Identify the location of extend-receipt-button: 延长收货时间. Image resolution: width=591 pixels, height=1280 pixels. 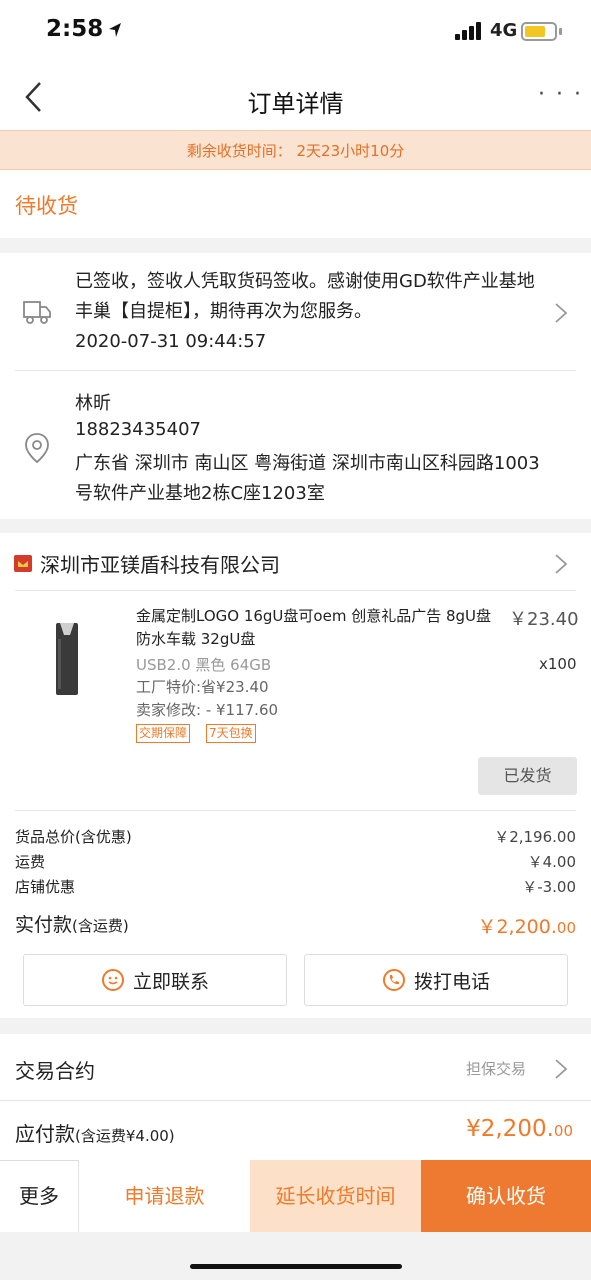
(335, 1196).